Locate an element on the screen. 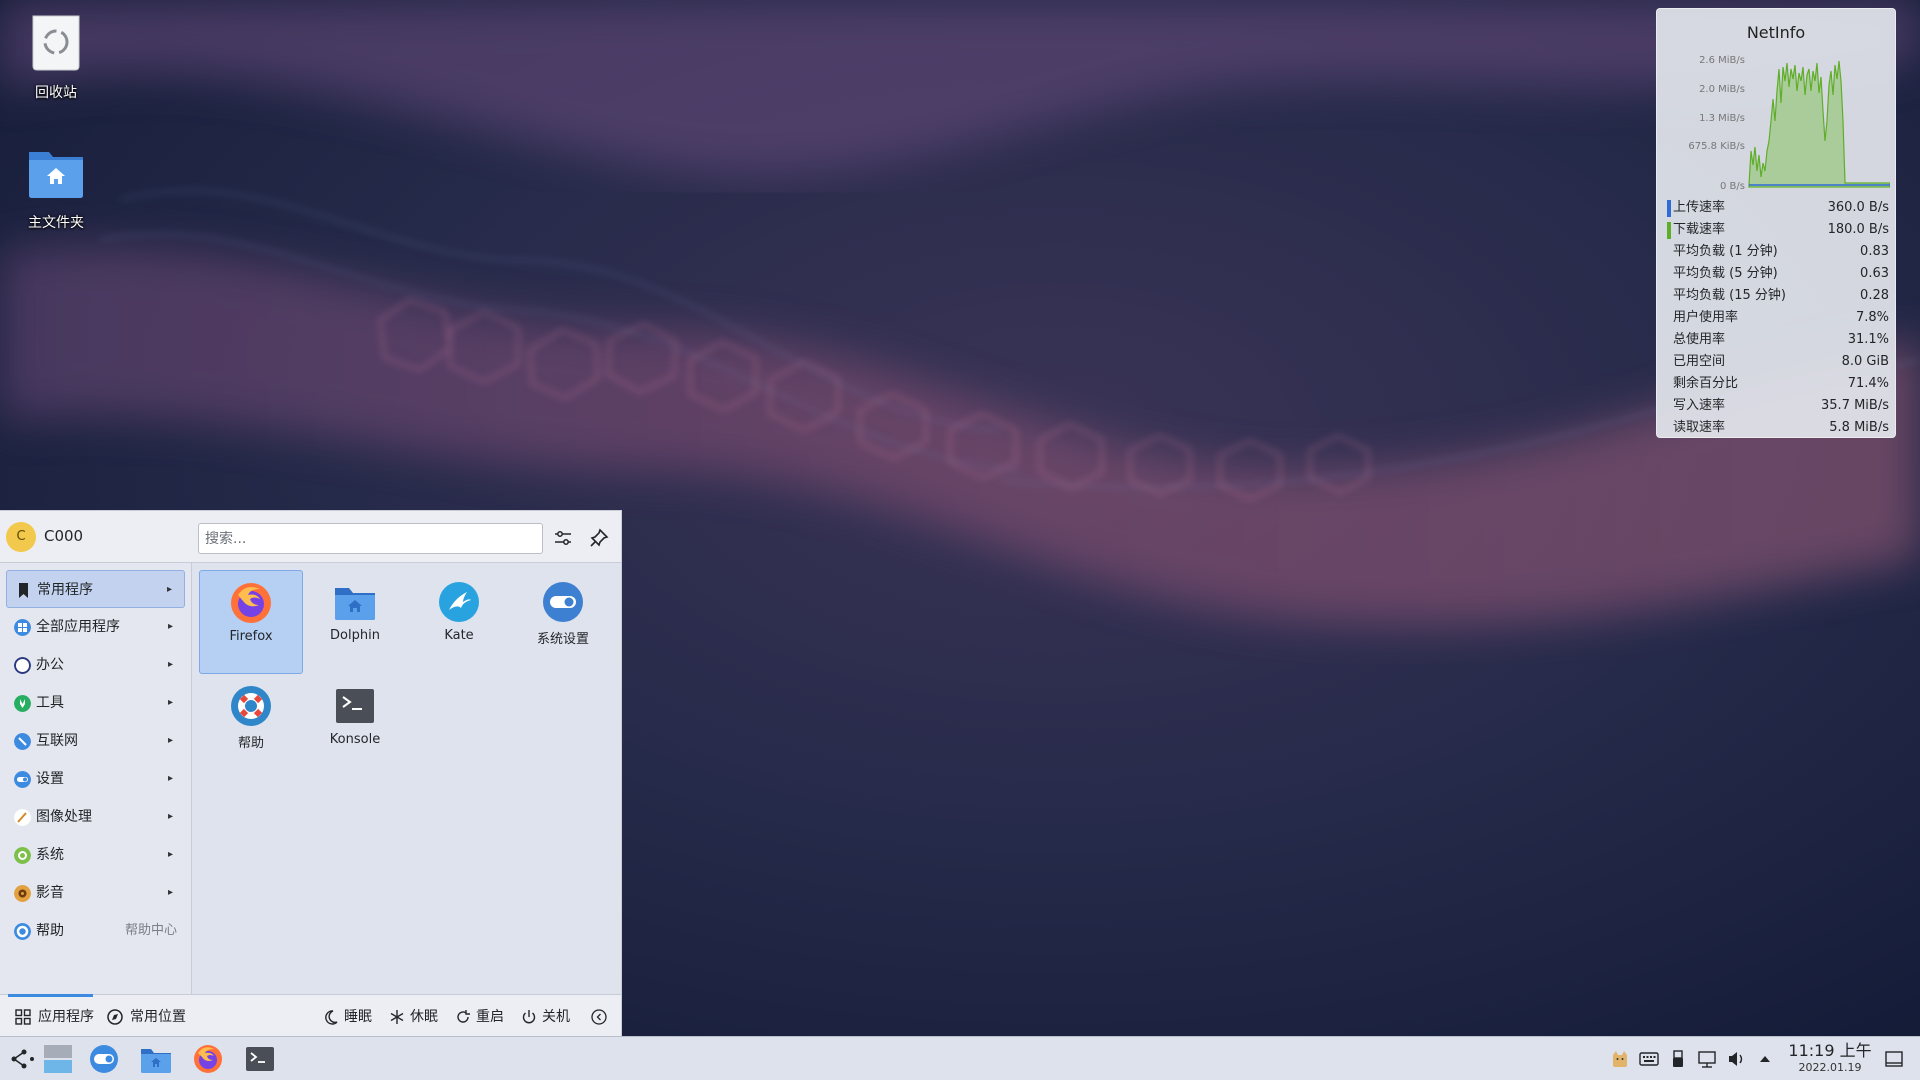  compass-icon is located at coordinates (115, 1017).